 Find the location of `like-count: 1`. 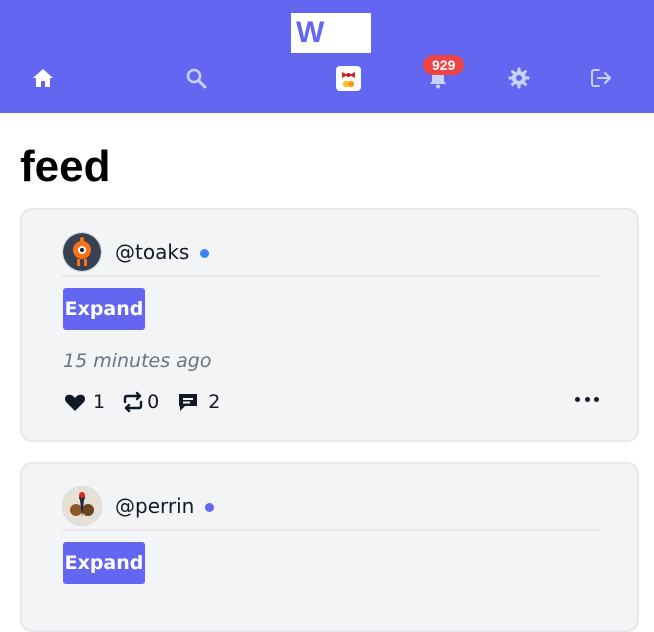

like-count: 1 is located at coordinates (99, 402).